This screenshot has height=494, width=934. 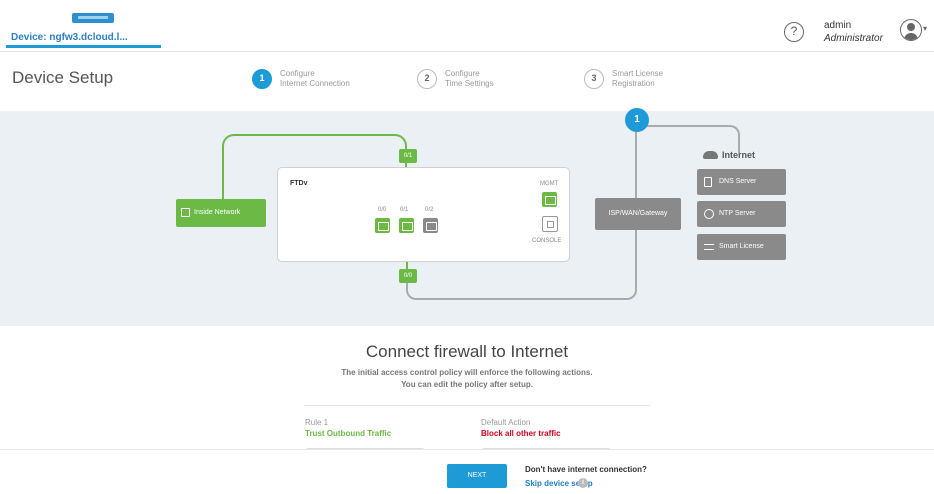 I want to click on clock-icon, so click(x=709, y=214).